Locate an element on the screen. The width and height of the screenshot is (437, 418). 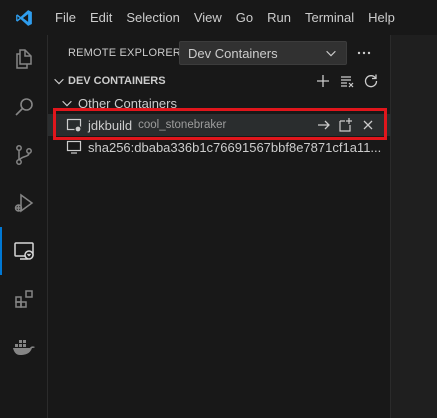
clear-all-icon is located at coordinates (347, 81).